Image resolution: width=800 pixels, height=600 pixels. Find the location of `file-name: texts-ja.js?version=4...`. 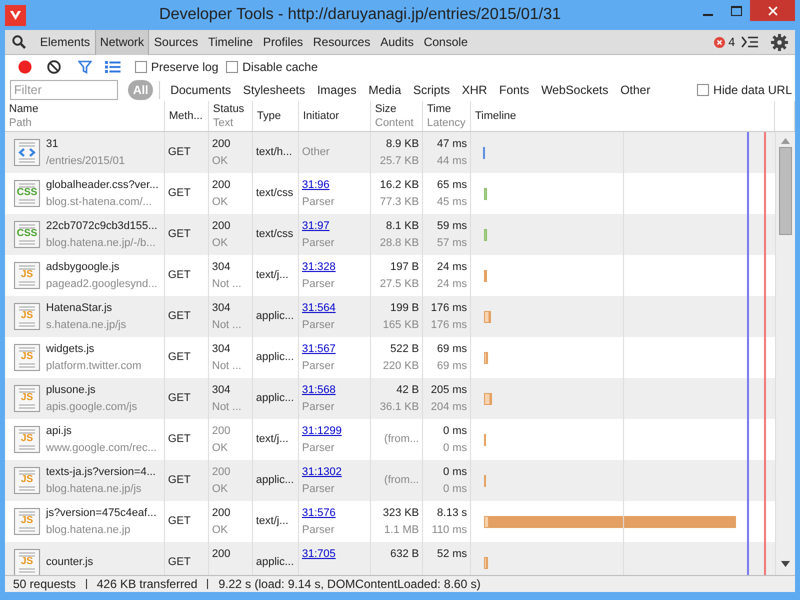

file-name: texts-ja.js?version=4... is located at coordinates (101, 472).